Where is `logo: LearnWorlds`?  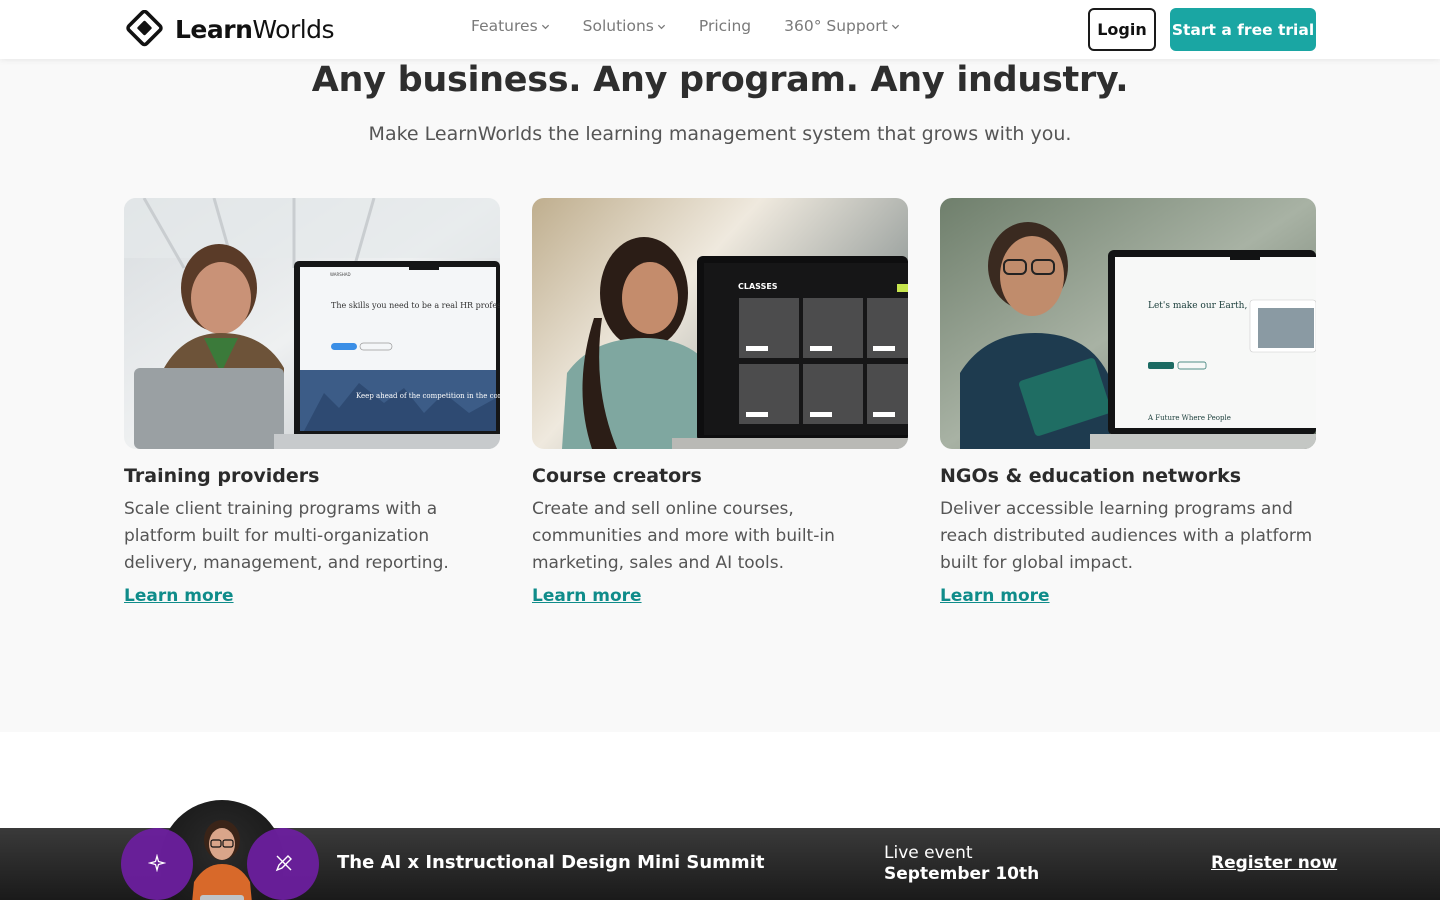 logo: LearnWorlds is located at coordinates (229, 29).